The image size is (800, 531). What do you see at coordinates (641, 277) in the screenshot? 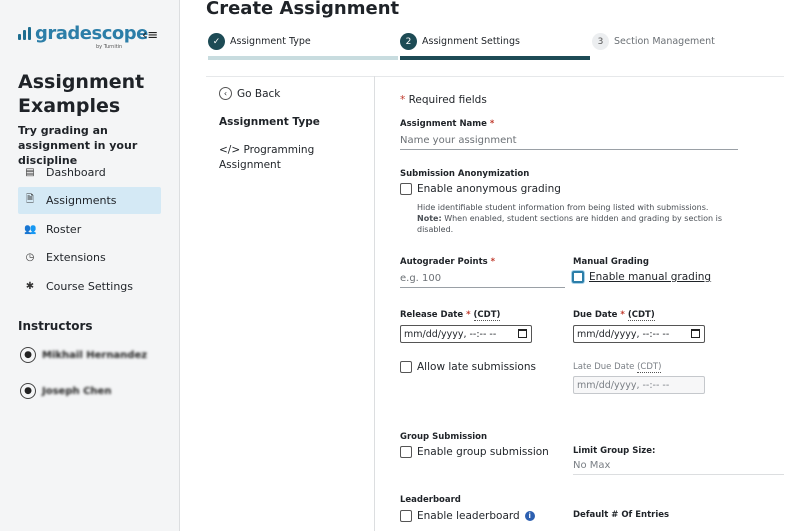
I see `manual-grading-checkbox: Enable manual grading` at bounding box center [641, 277].